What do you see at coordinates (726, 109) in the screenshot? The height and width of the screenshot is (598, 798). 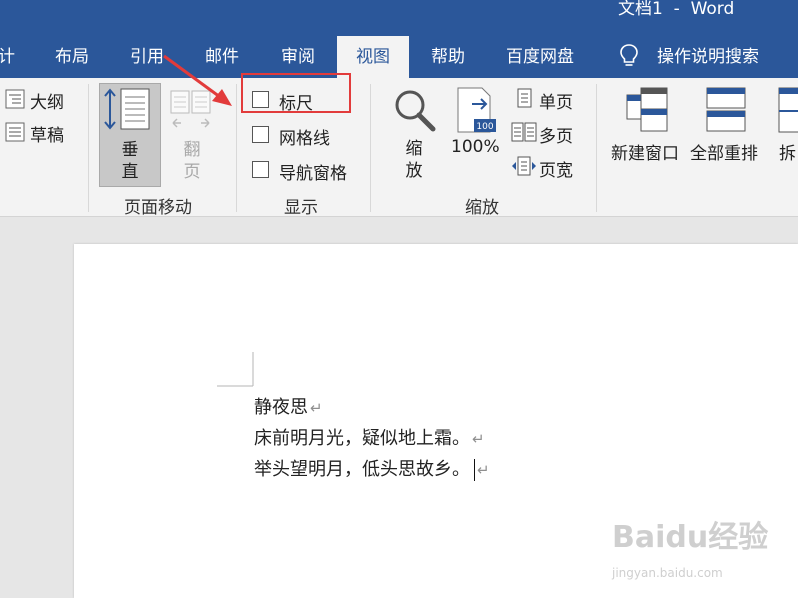 I see `arrange-all-icon` at bounding box center [726, 109].